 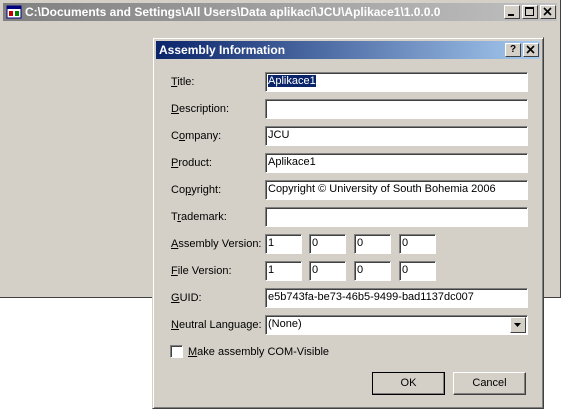 What do you see at coordinates (222, 50) in the screenshot?
I see `dialog-title: Assembly Information` at bounding box center [222, 50].